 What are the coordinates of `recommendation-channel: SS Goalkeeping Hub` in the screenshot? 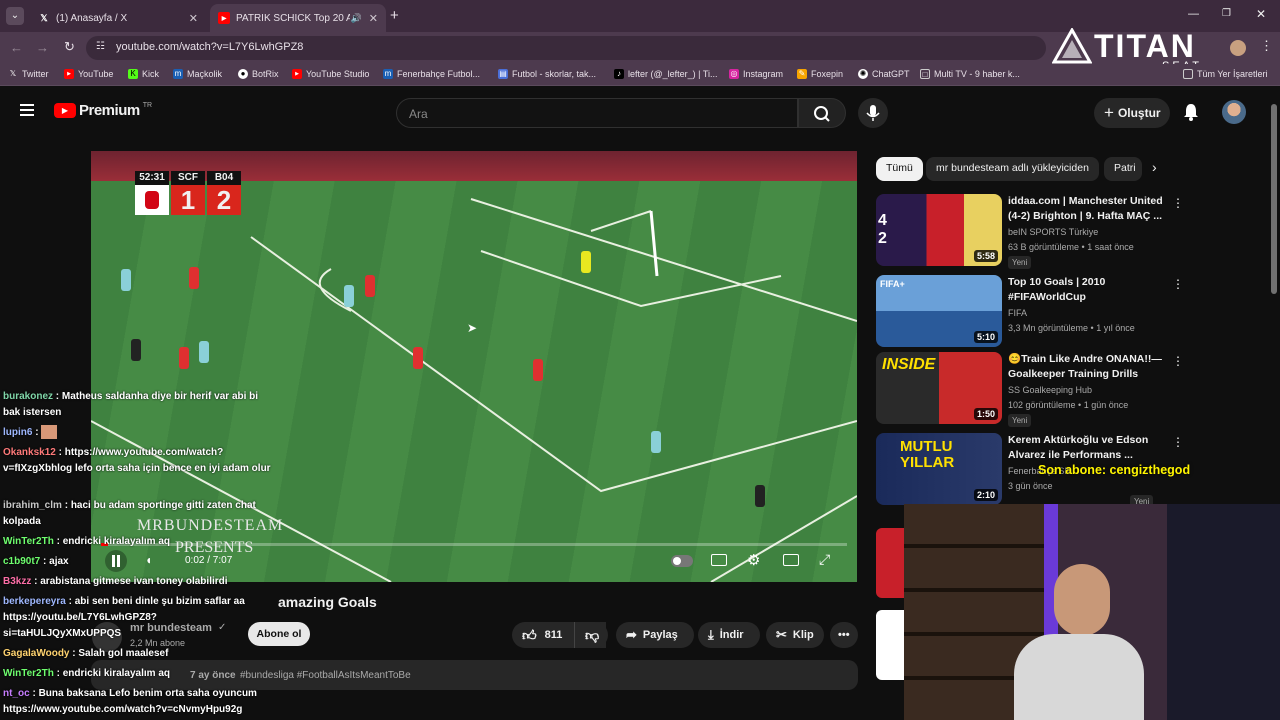 It's located at (1050, 390).